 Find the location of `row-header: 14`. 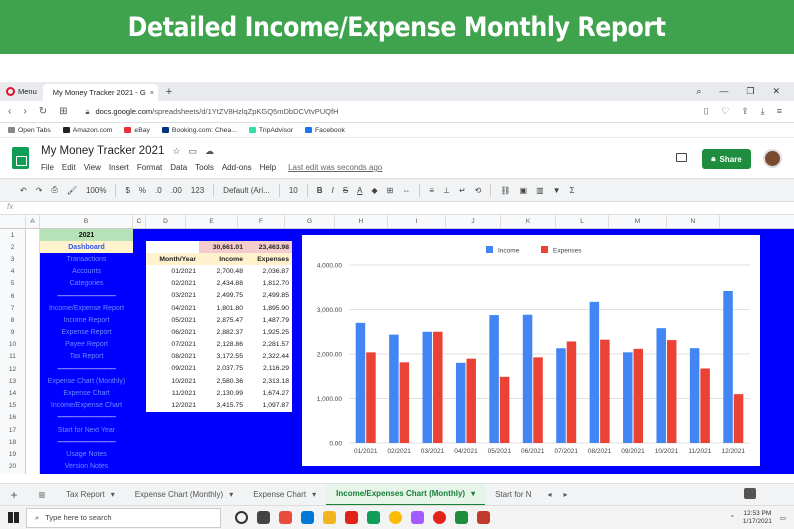

row-header: 14 is located at coordinates (12, 393).